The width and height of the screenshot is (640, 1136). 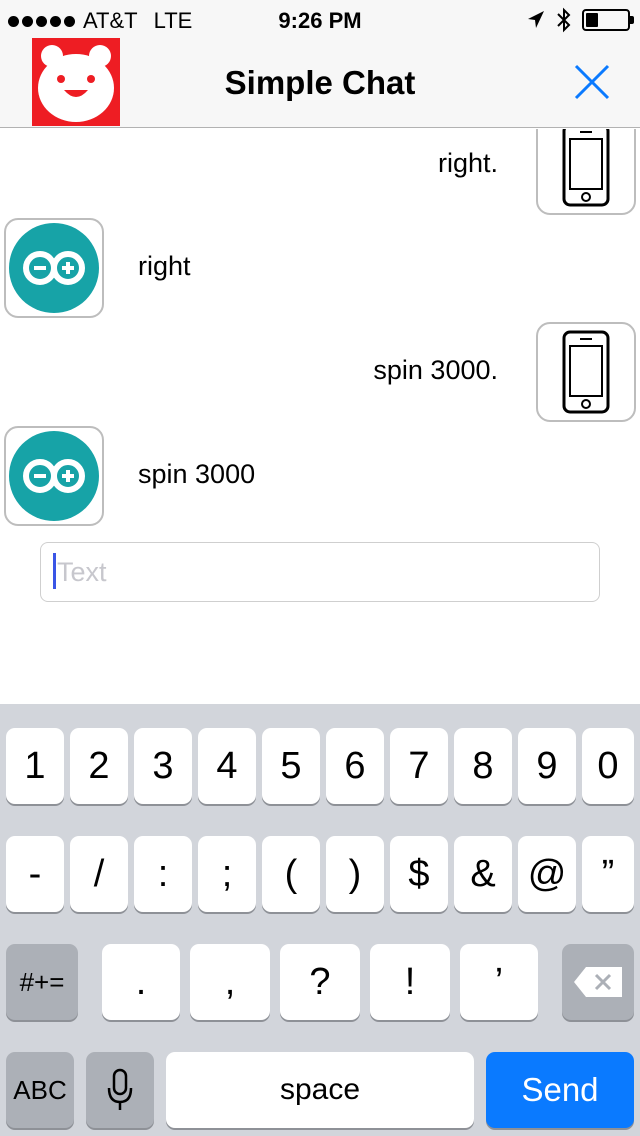 I want to click on key-exclamation: !, so click(x=410, y=982).